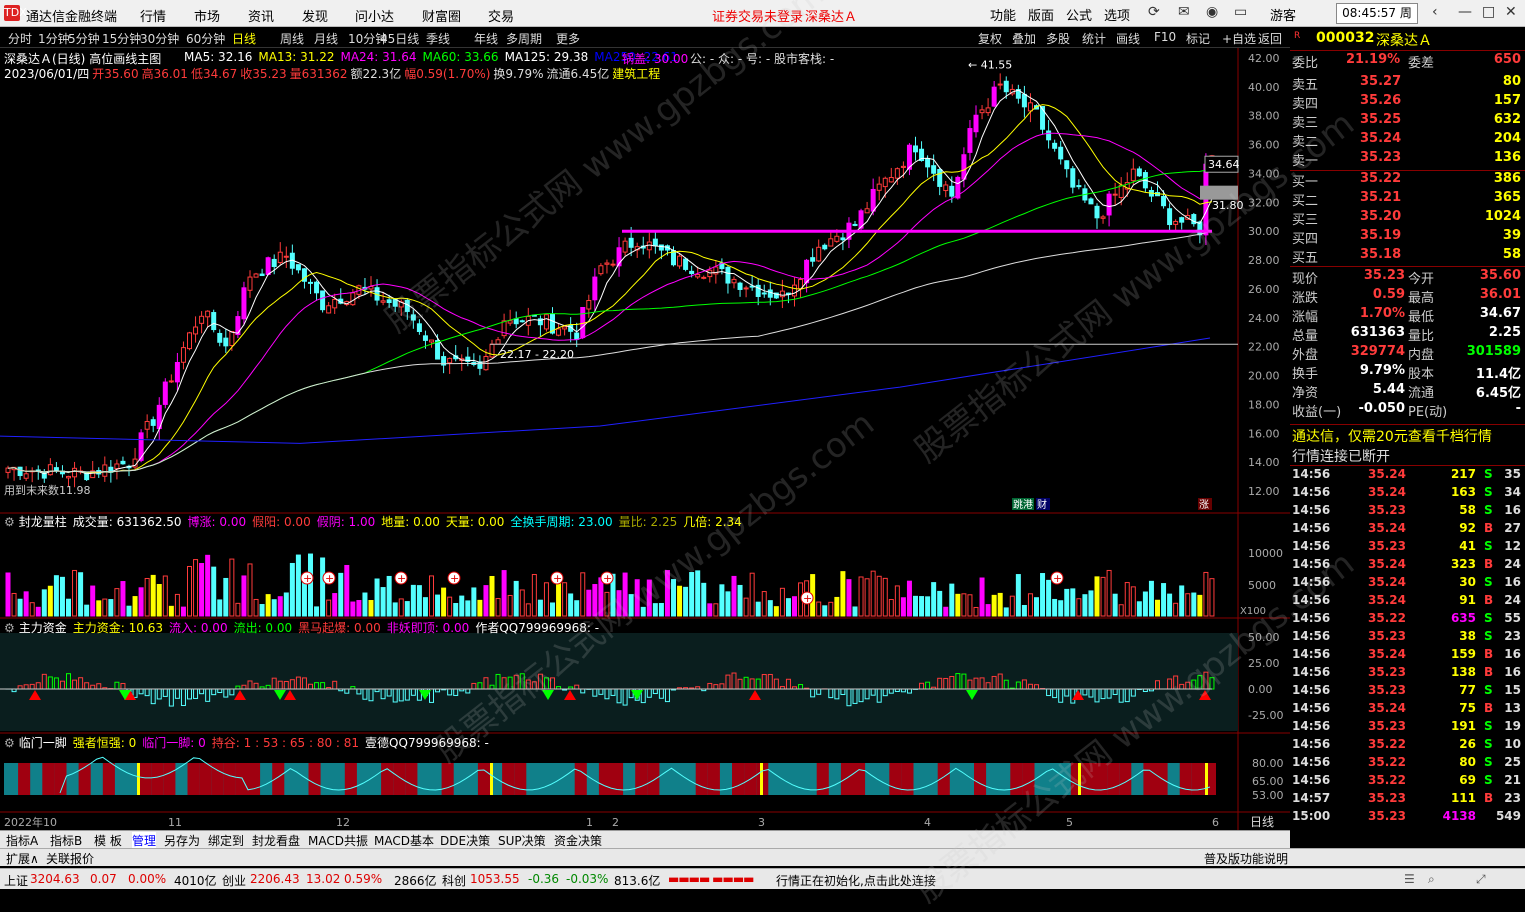 Image resolution: width=1525 pixels, height=912 pixels. Describe the element at coordinates (486, 38) in the screenshot. I see `period-tab: 年线` at that location.